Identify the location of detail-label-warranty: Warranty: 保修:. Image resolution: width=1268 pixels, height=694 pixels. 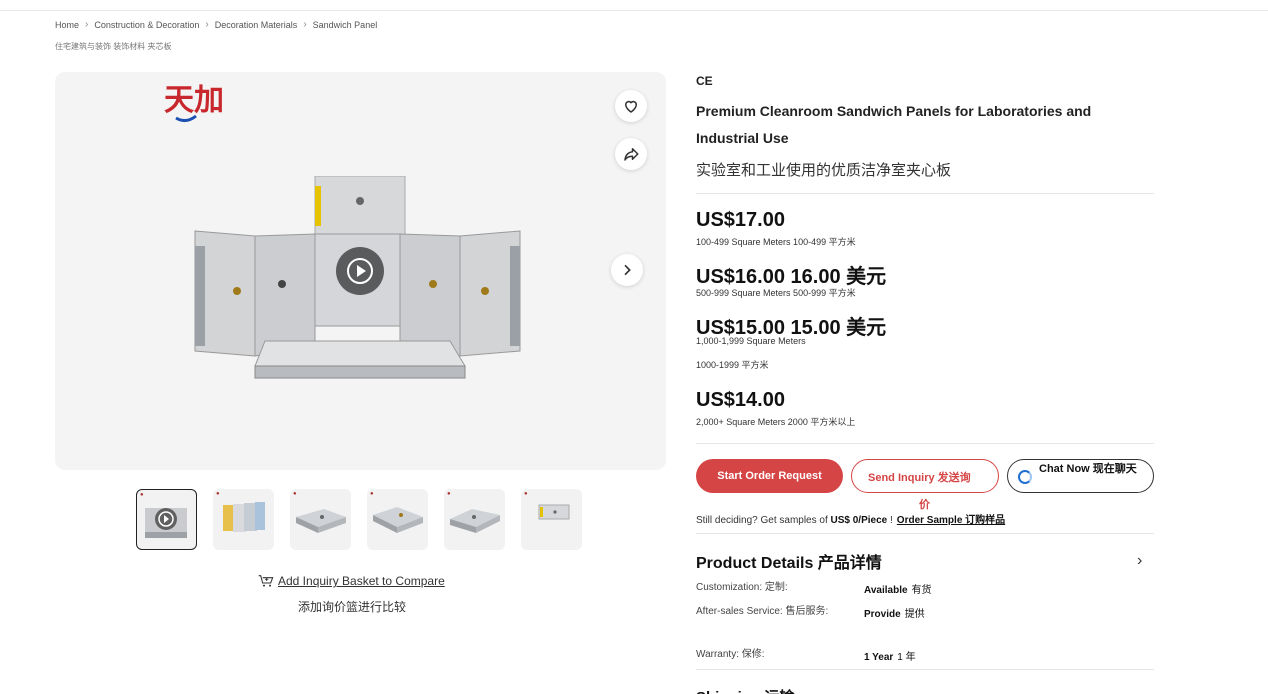
(730, 654).